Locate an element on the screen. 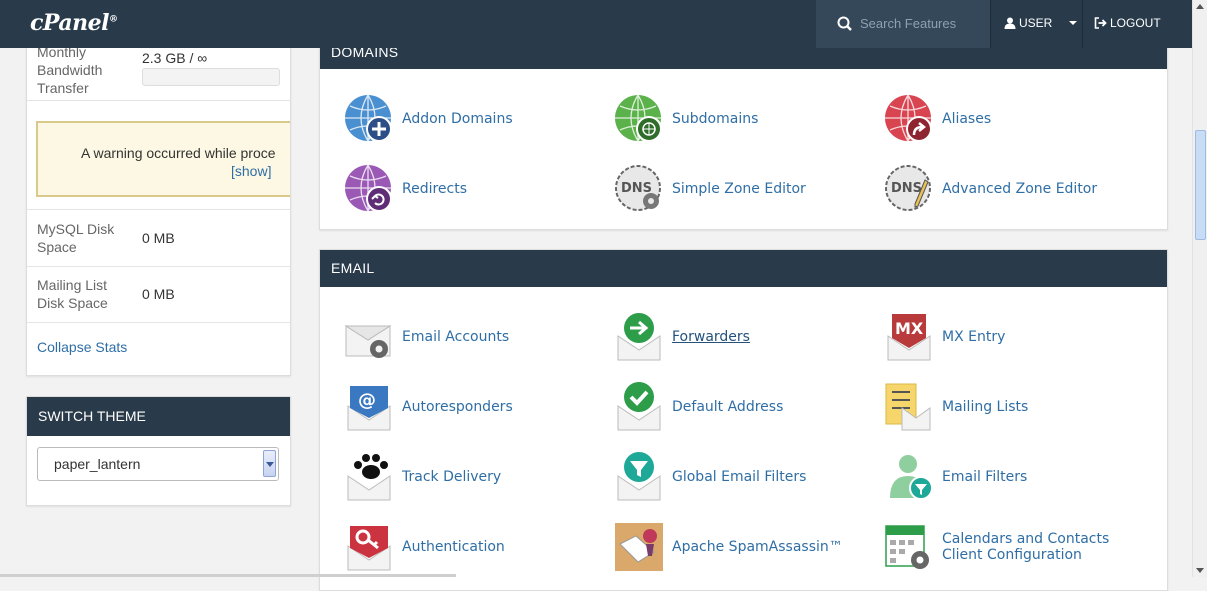 The height and width of the screenshot is (591, 1207). dropdown-arrow-icon is located at coordinates (269, 463).